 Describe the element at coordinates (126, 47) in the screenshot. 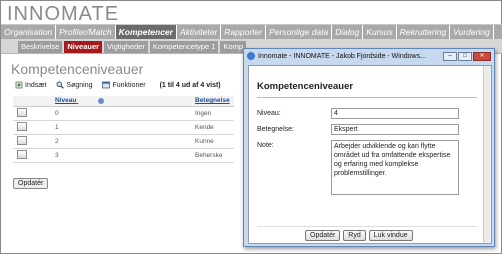

I see `subnav-item-vigtigheder: Vigtigheder` at that location.